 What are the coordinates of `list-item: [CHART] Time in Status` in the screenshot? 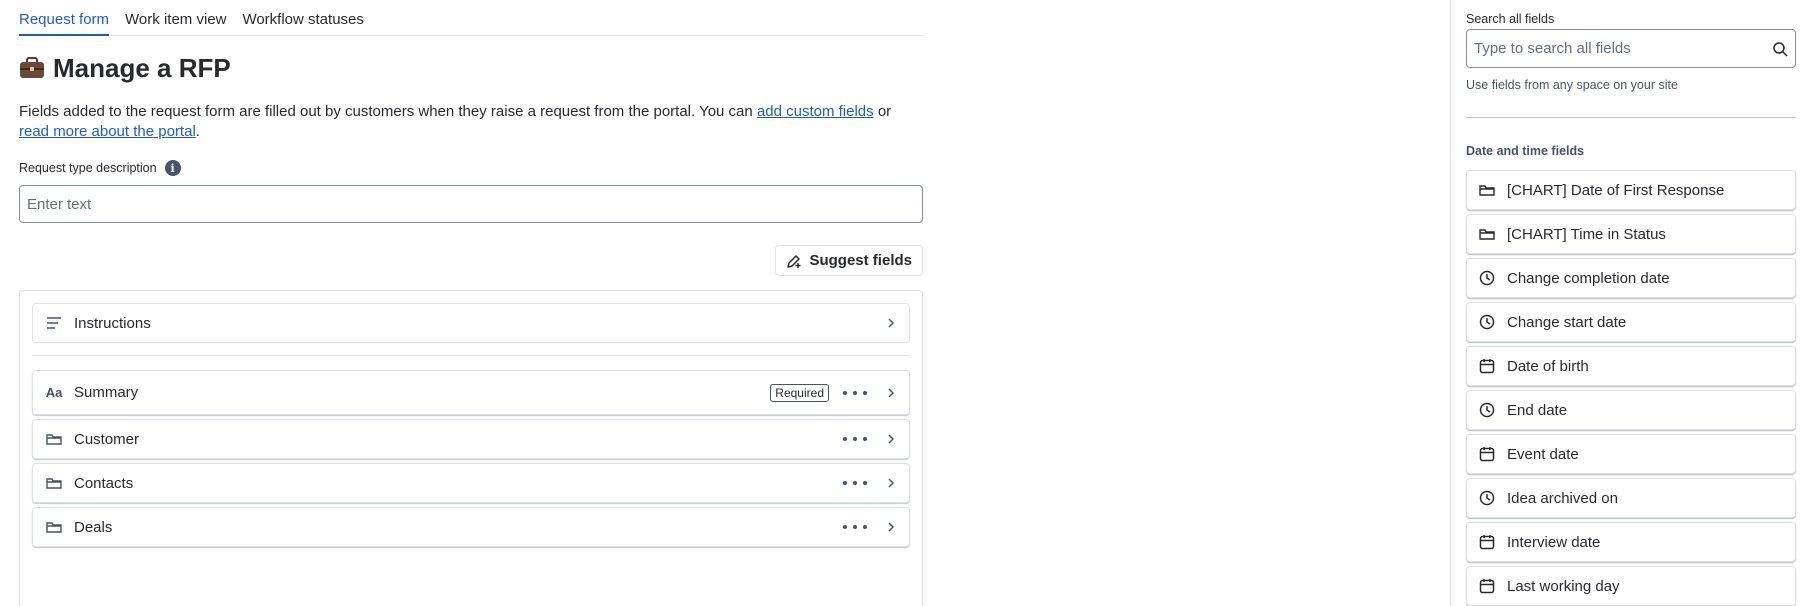 It's located at (1631, 234).